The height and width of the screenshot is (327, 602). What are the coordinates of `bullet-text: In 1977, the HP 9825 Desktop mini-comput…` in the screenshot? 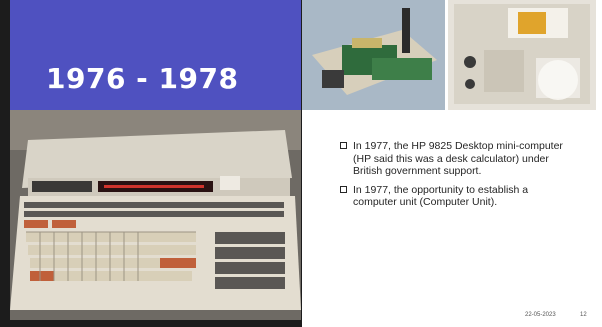 It's located at (458, 158).